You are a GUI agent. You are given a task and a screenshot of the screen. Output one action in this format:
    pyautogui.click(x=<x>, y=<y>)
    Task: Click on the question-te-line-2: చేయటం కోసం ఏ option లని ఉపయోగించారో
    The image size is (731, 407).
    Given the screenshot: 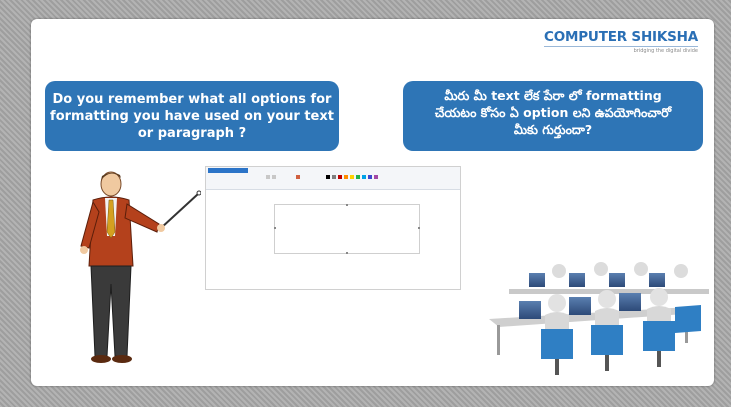 What is the action you would take?
    pyautogui.click(x=553, y=112)
    